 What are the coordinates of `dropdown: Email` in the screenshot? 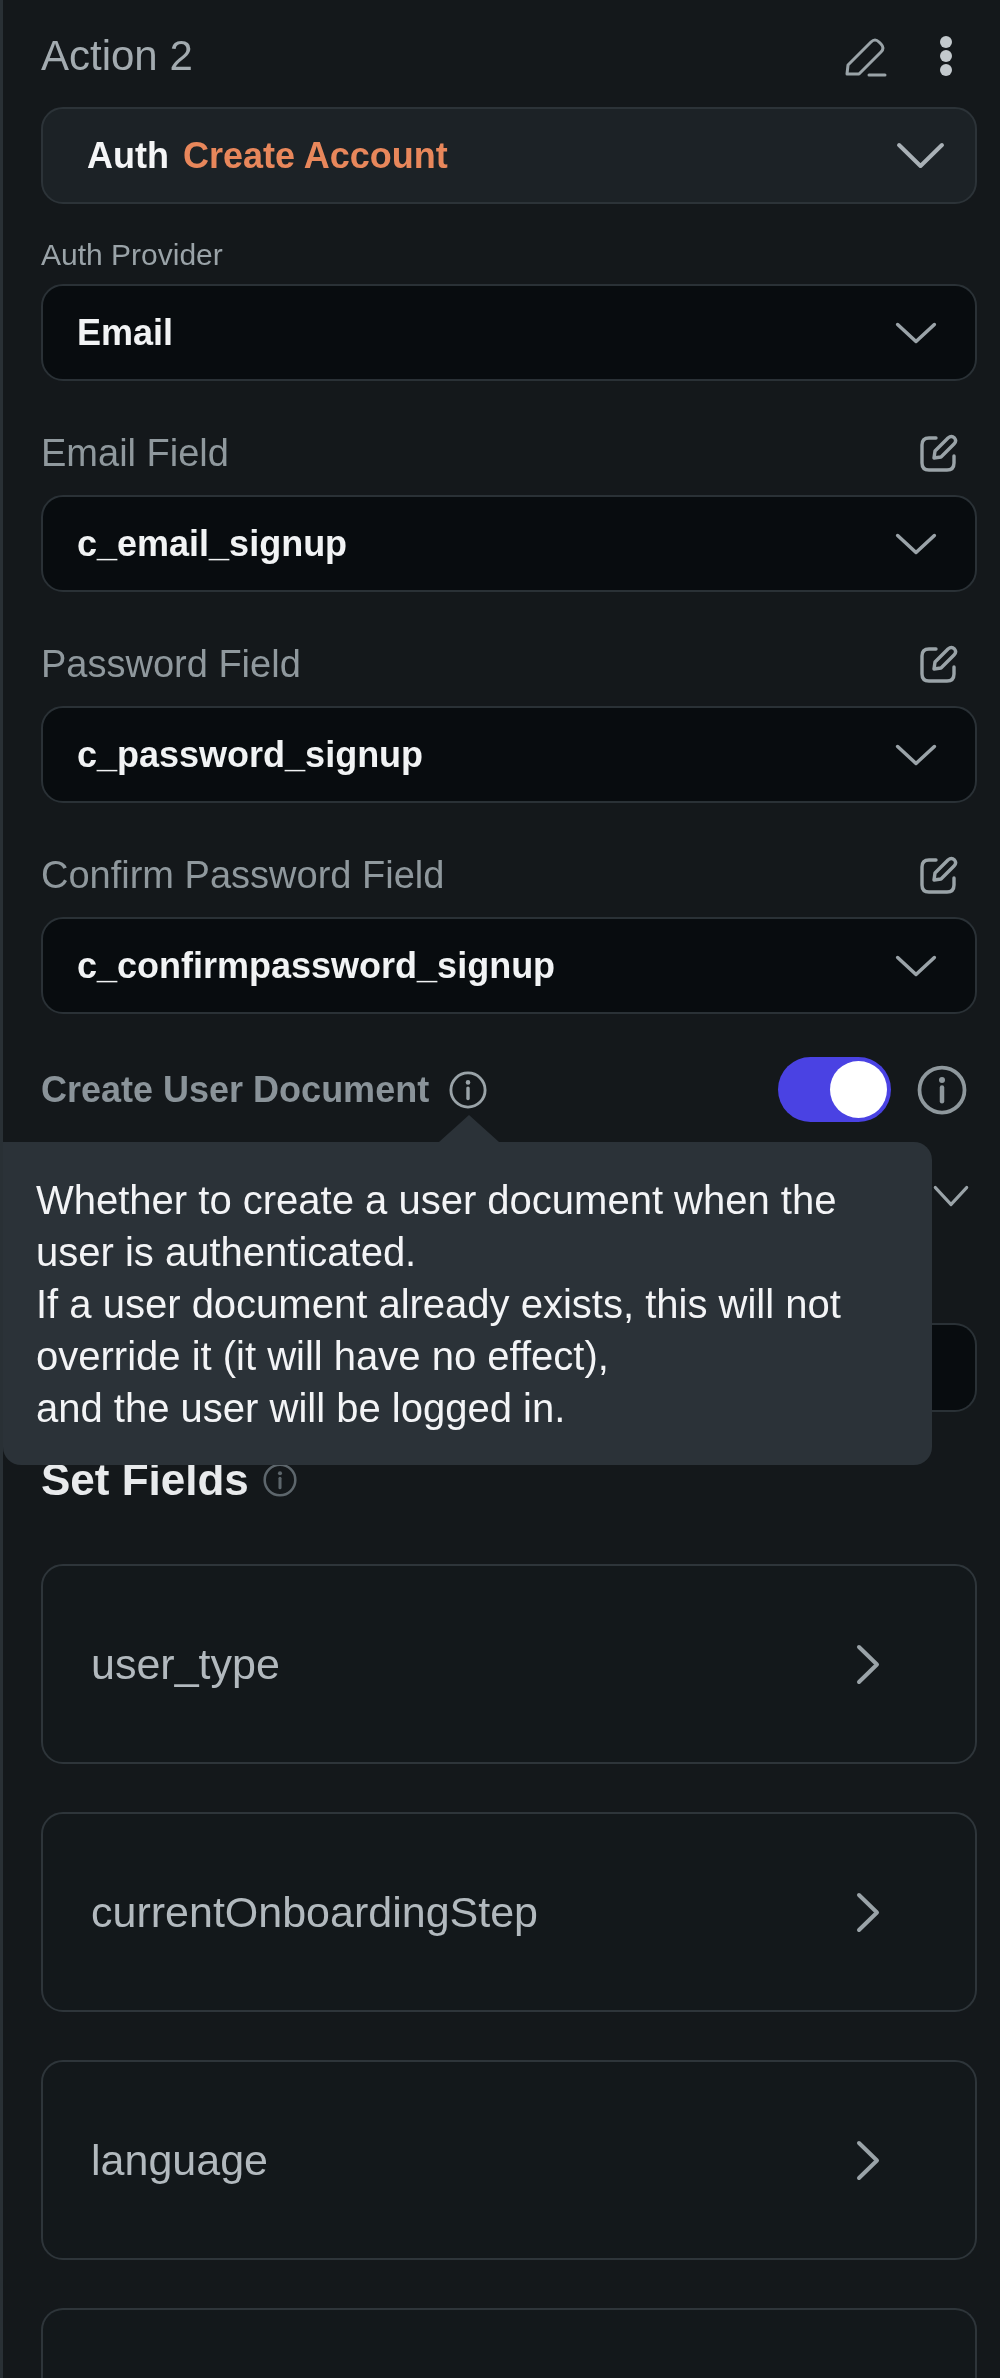 It's located at (509, 333).